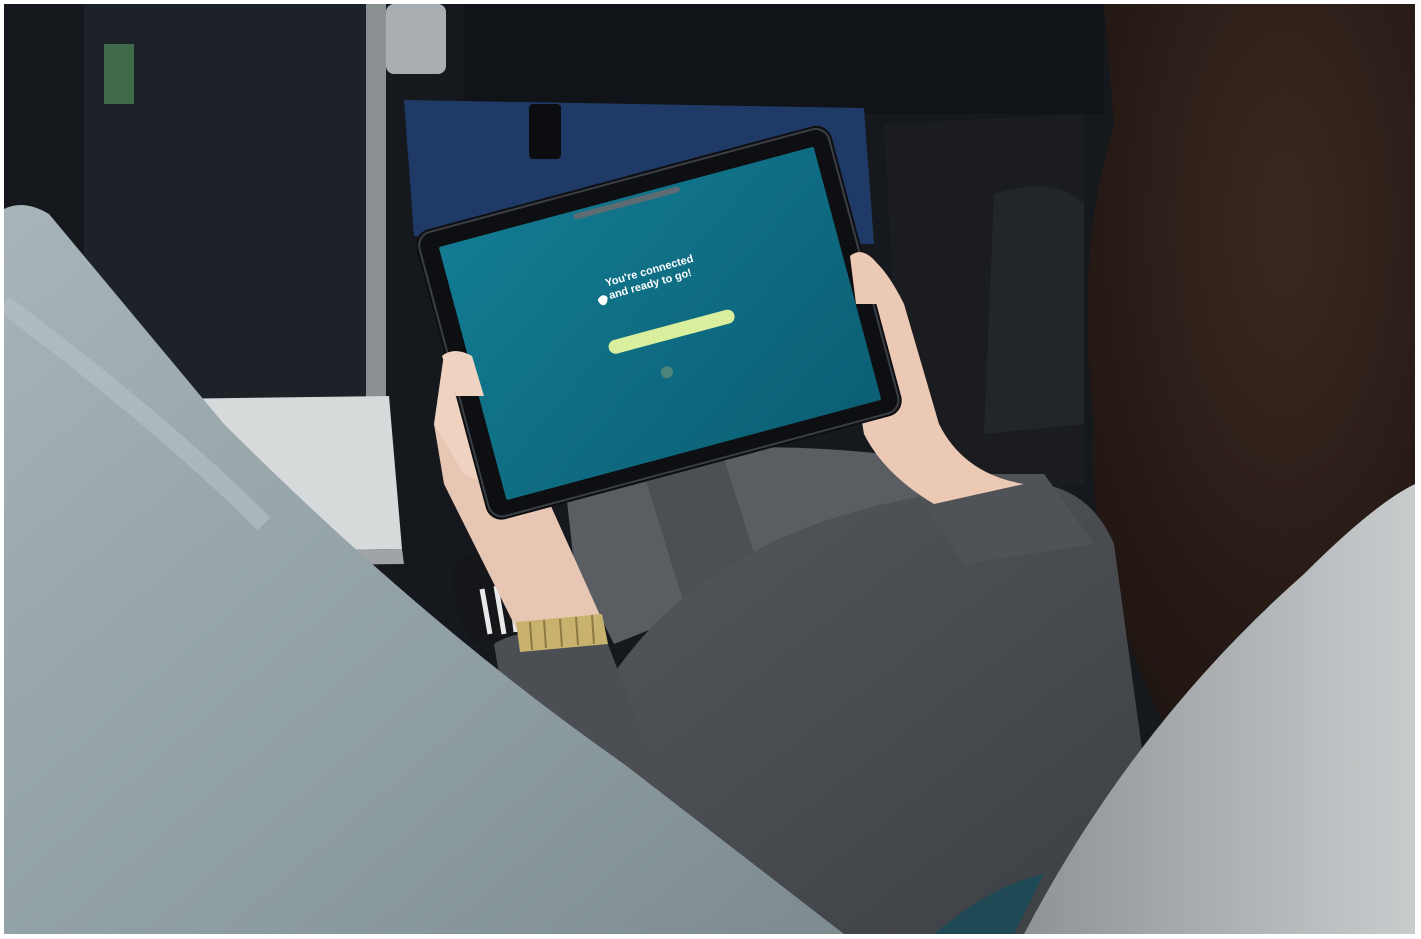 This screenshot has height=939, width=1421. I want to click on headrest-dark, so click(1034, 310).